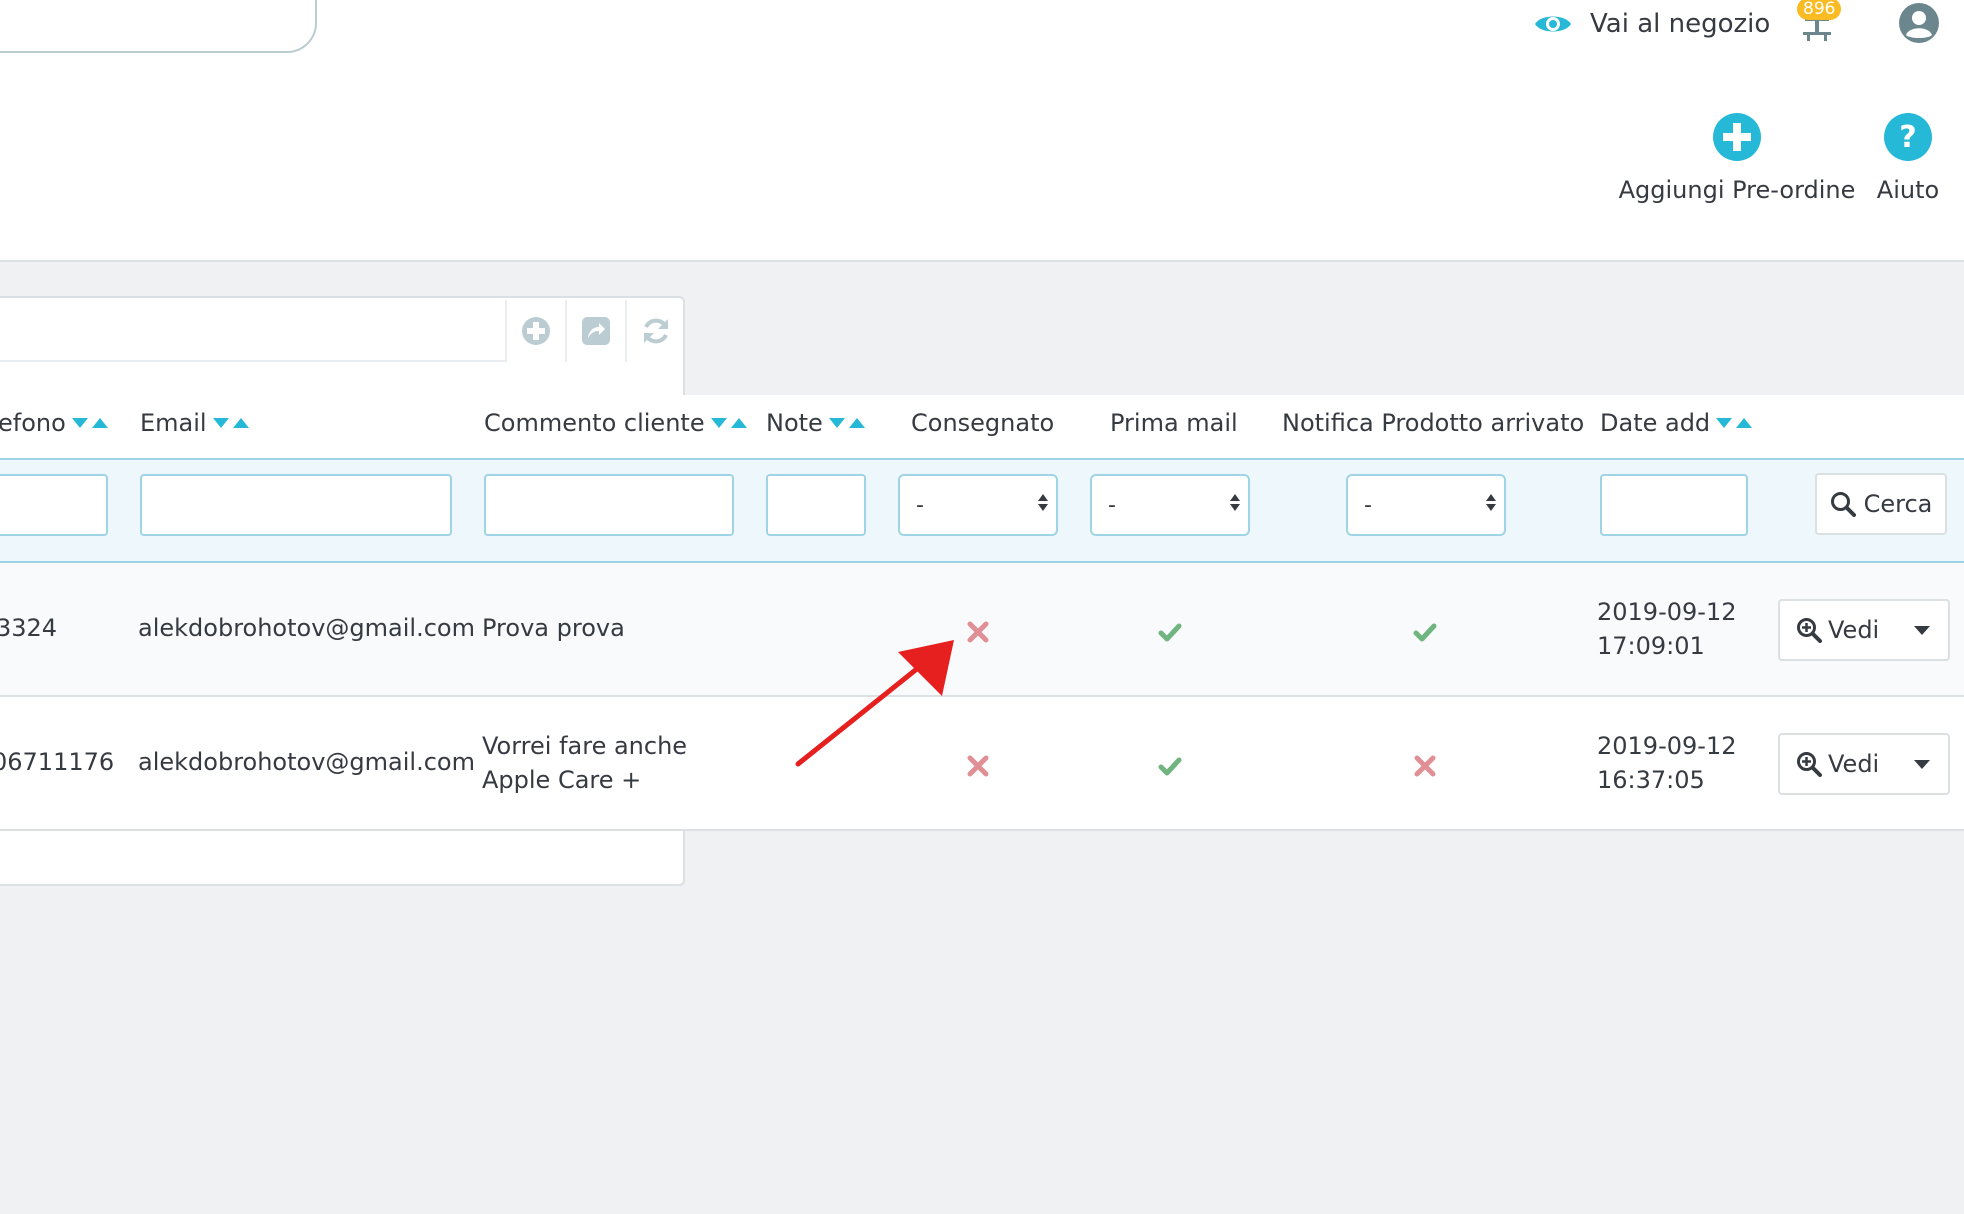  I want to click on notification-count-badge: 896, so click(1819, 10).